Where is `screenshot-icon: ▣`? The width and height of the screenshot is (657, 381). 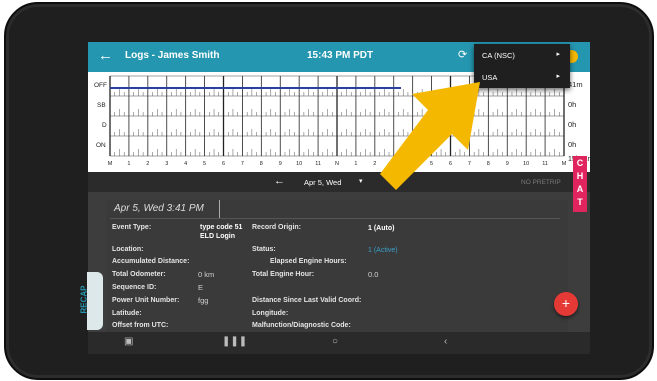 screenshot-icon: ▣ is located at coordinates (128, 341).